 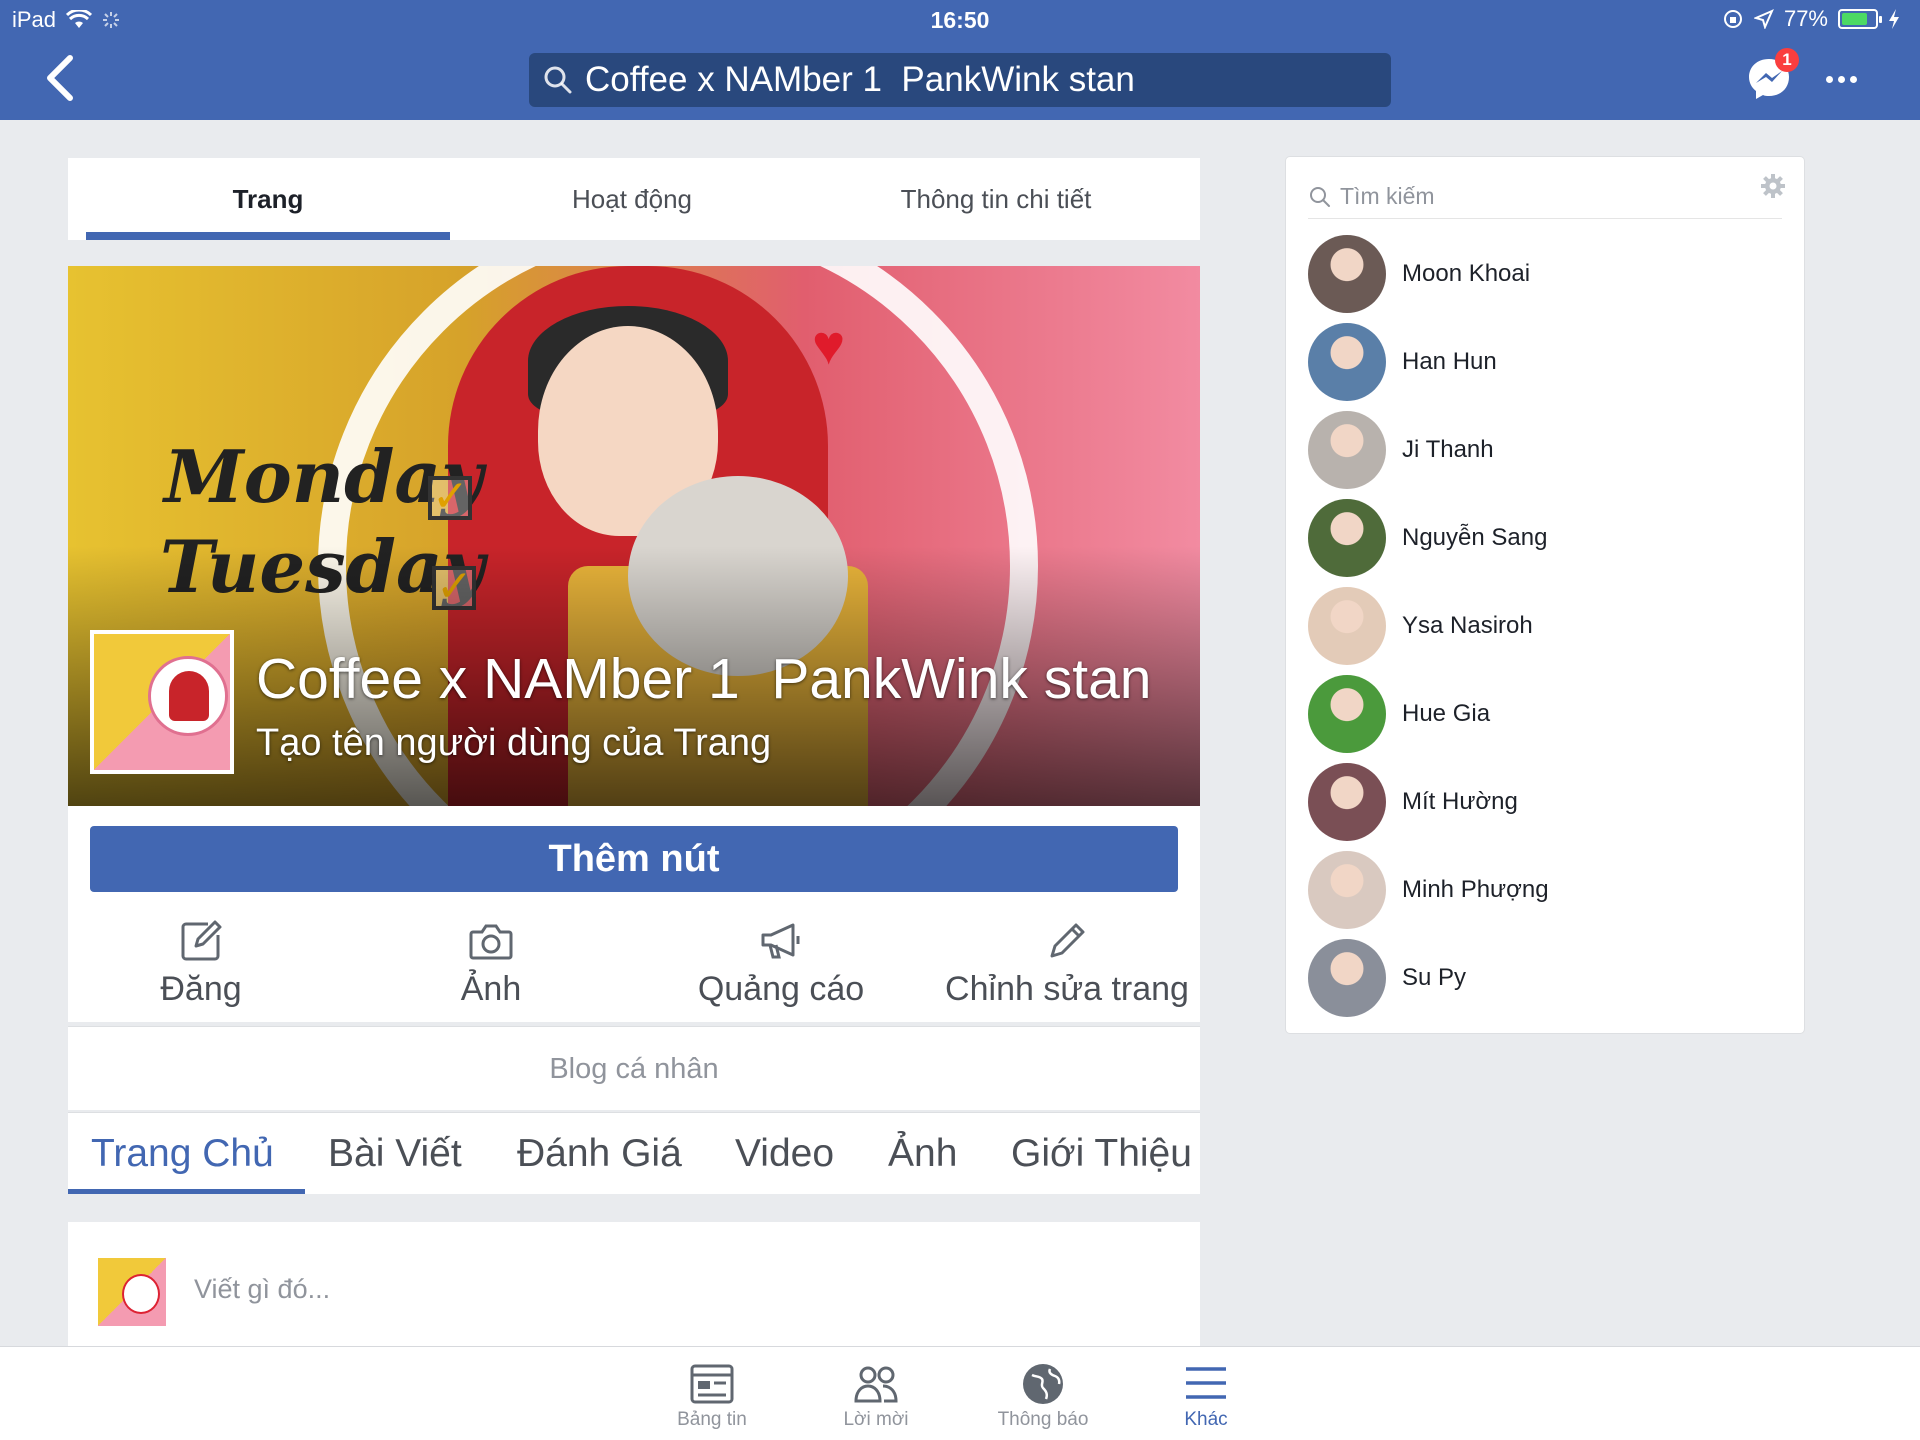 I want to click on active-tab-indicator, so click(x=268, y=236).